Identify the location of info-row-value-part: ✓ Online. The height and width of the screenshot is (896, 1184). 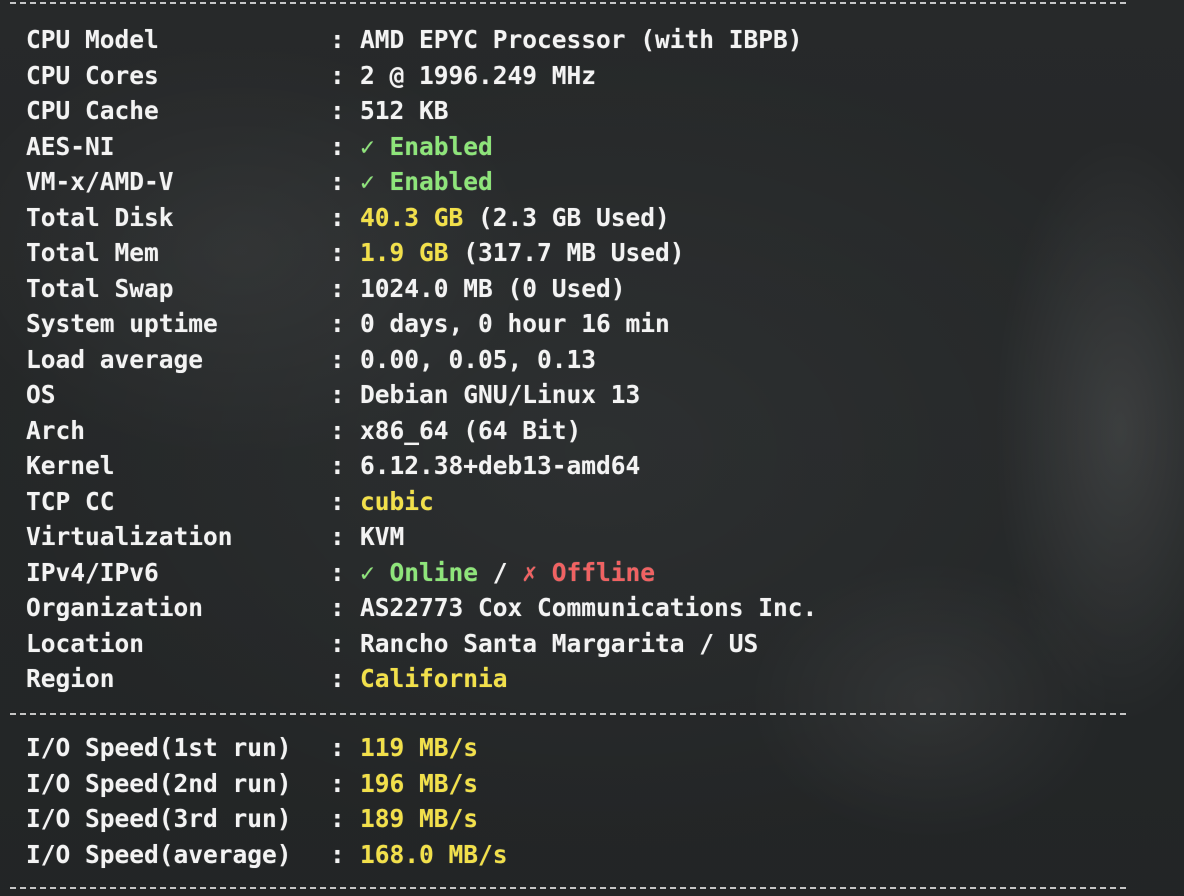
(419, 572).